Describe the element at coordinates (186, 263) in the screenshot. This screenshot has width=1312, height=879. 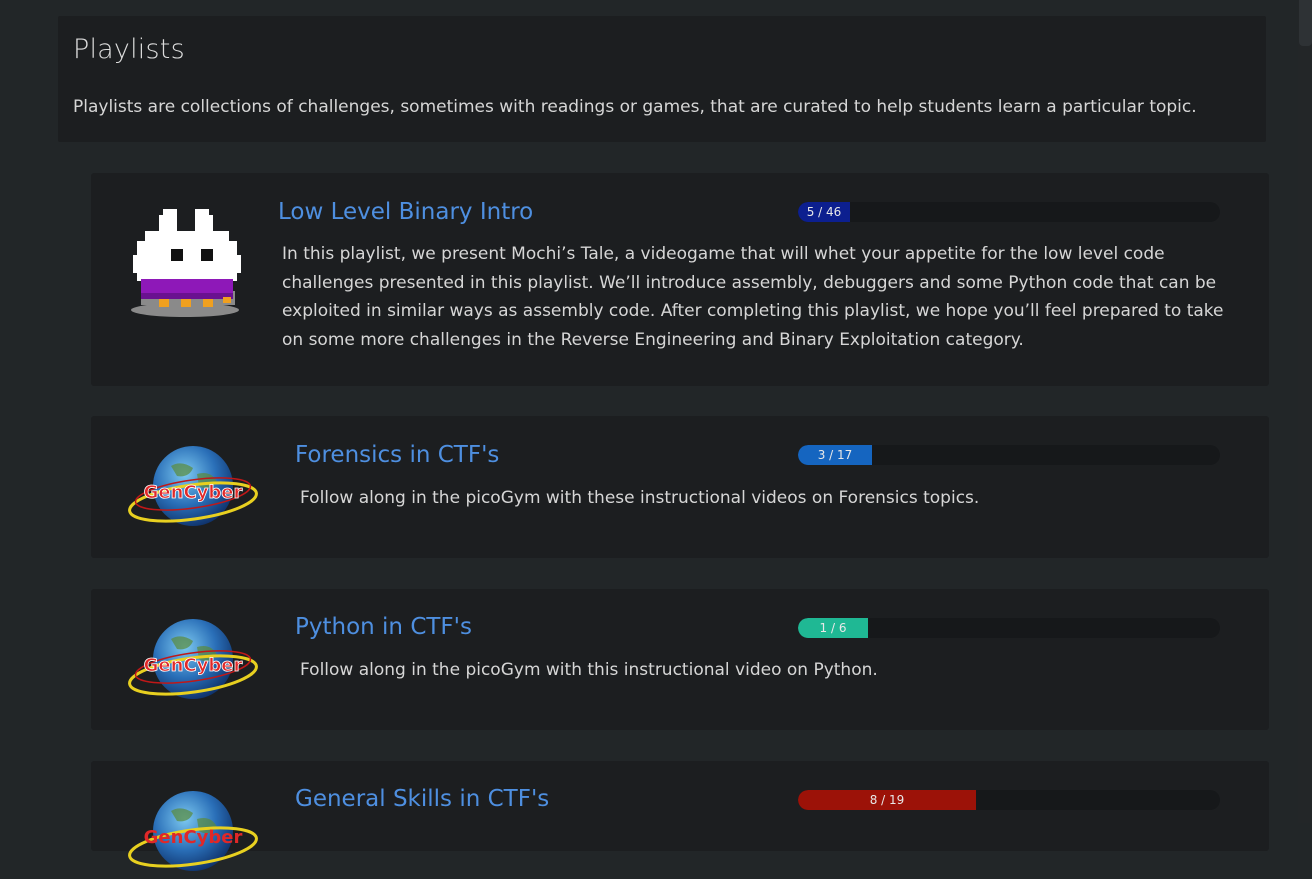
I see `mochi-mascot-icon` at that location.